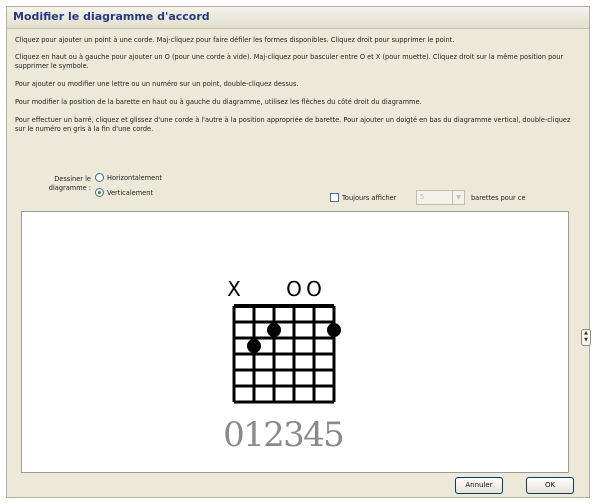 The width and height of the screenshot is (596, 504). Describe the element at coordinates (298, 18) in the screenshot. I see `title-bar: Modifier le diagramme d'accord` at that location.